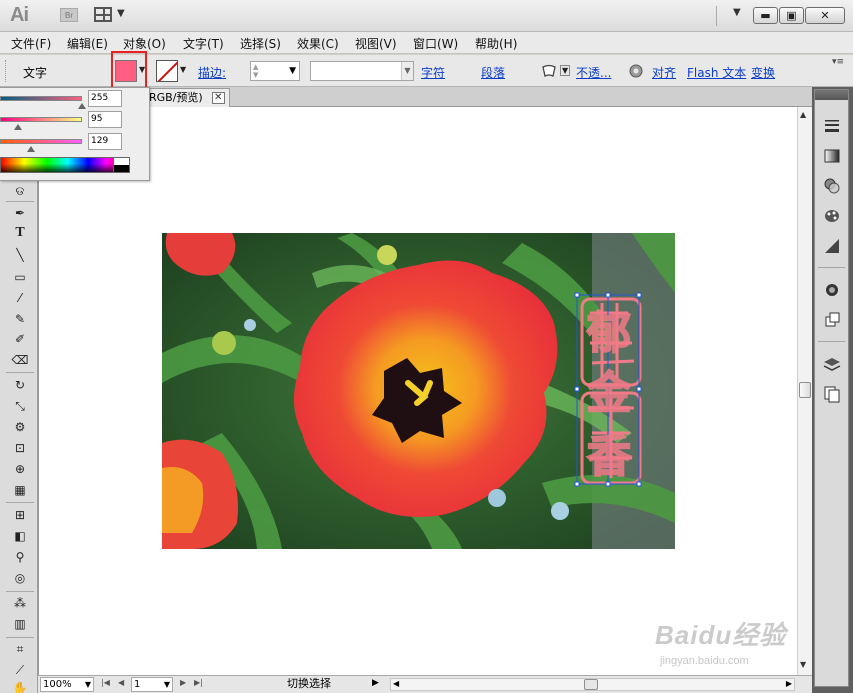  I want to click on blue-slider-thumb, so click(31, 149).